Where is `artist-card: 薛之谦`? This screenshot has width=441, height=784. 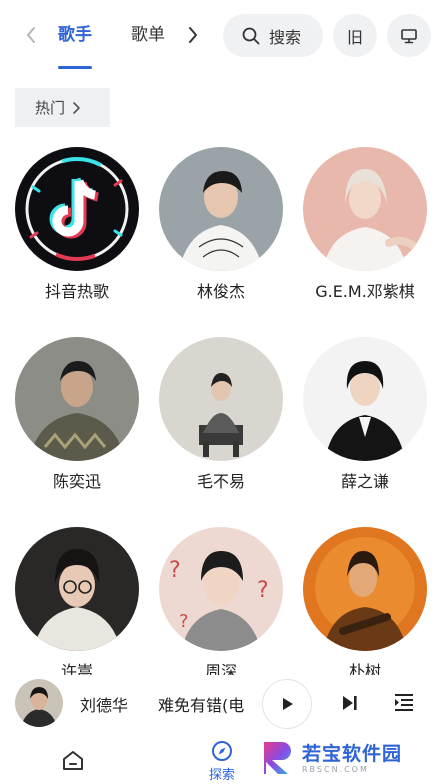 artist-card: 薛之谦 is located at coordinates (365, 415).